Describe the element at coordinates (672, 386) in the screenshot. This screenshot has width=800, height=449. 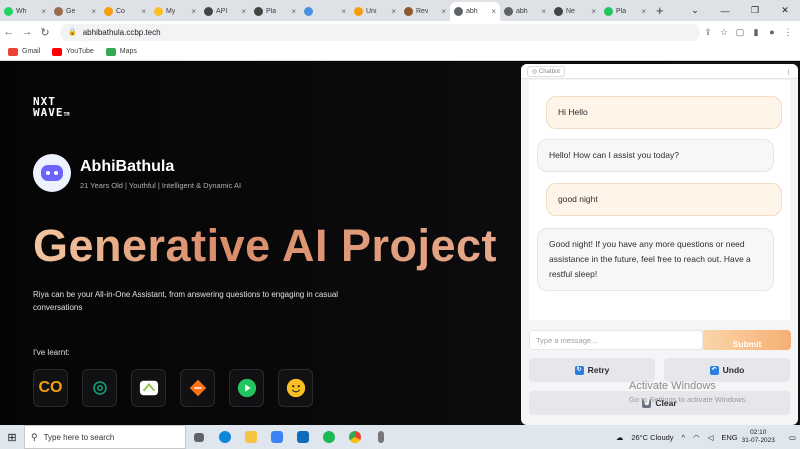
I see `activate-windows-title: Activate Windows` at that location.